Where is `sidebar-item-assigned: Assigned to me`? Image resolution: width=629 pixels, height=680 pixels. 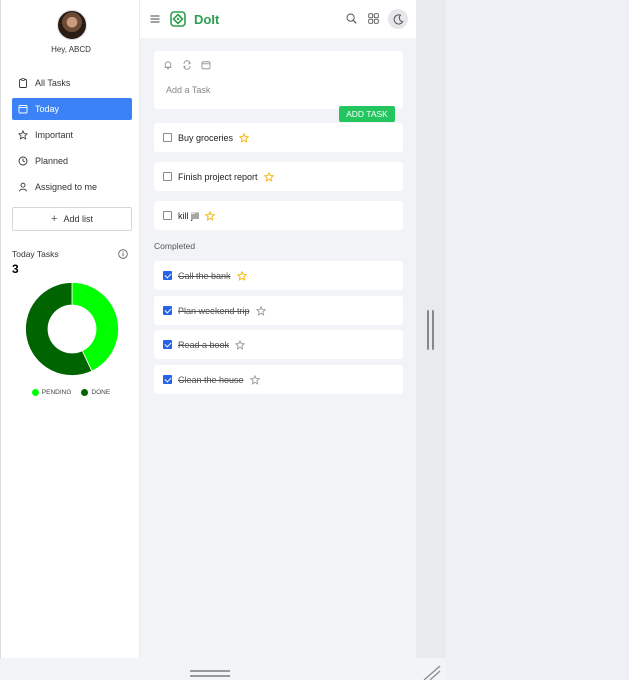 sidebar-item-assigned: Assigned to me is located at coordinates (72, 187).